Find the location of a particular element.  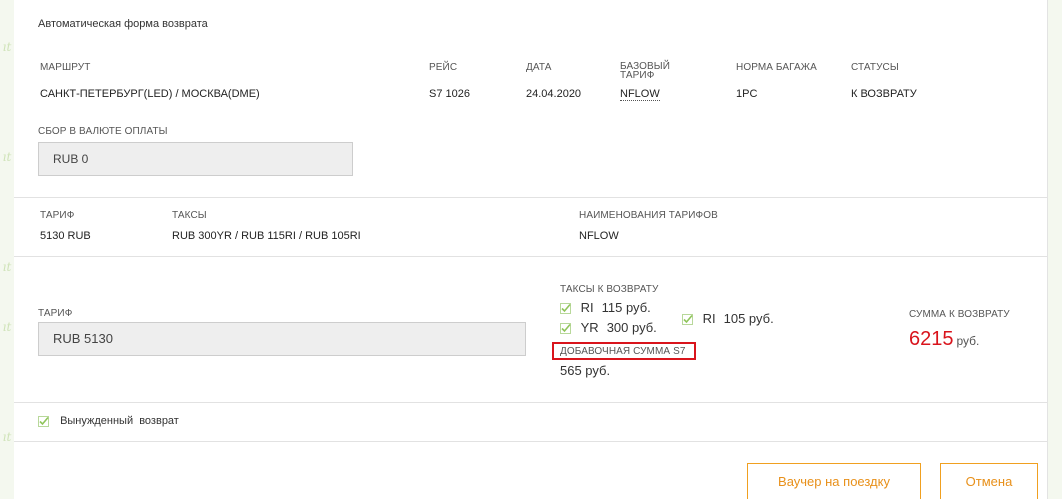

fare-names-value: NFLOW is located at coordinates (599, 236).